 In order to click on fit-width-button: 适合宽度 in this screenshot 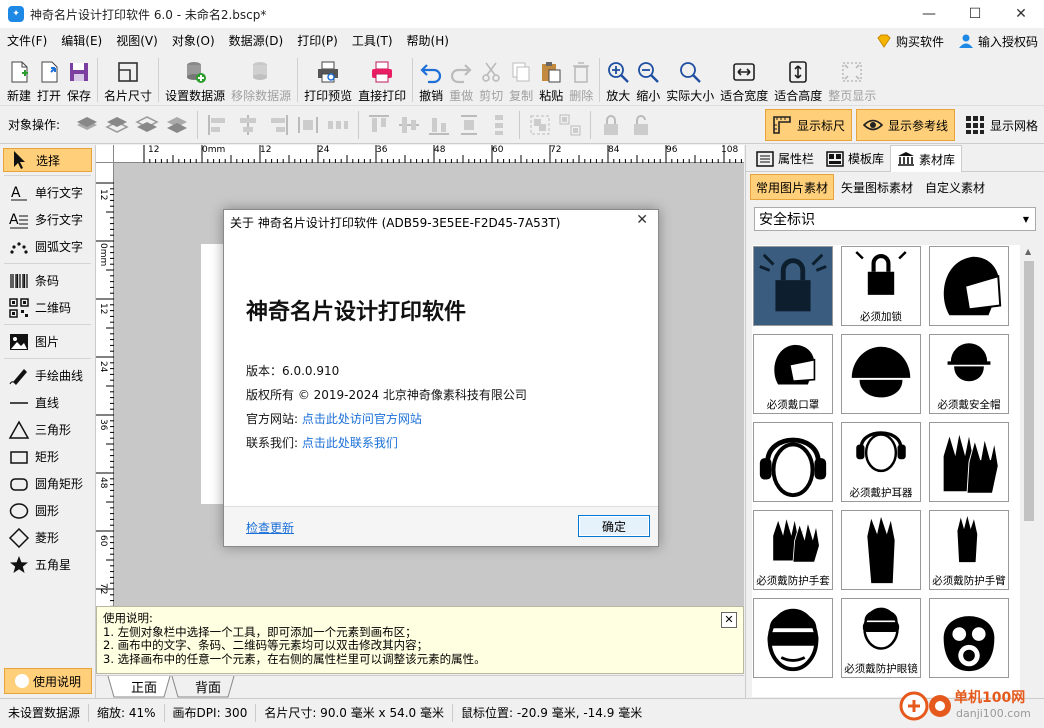, I will do `click(744, 80)`.